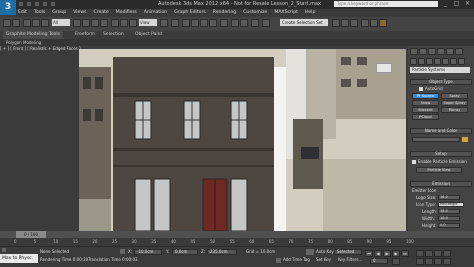 The height and width of the screenshot is (267, 474). I want to click on x-coordinate-field: -10.0cm, so click(148, 252).